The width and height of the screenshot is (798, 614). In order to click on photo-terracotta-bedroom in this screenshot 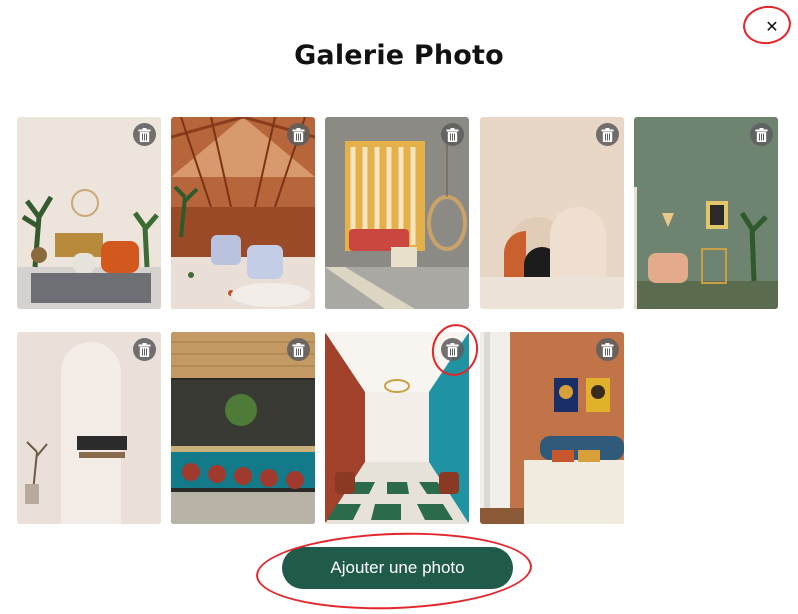, I will do `click(552, 428)`.